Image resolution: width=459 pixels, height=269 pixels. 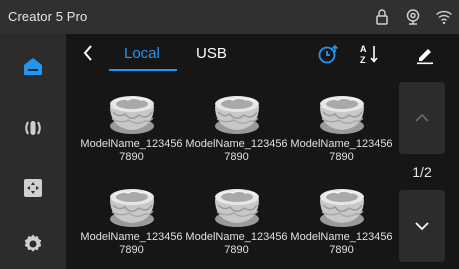 I want to click on sidebar-item-settings, so click(x=33, y=244).